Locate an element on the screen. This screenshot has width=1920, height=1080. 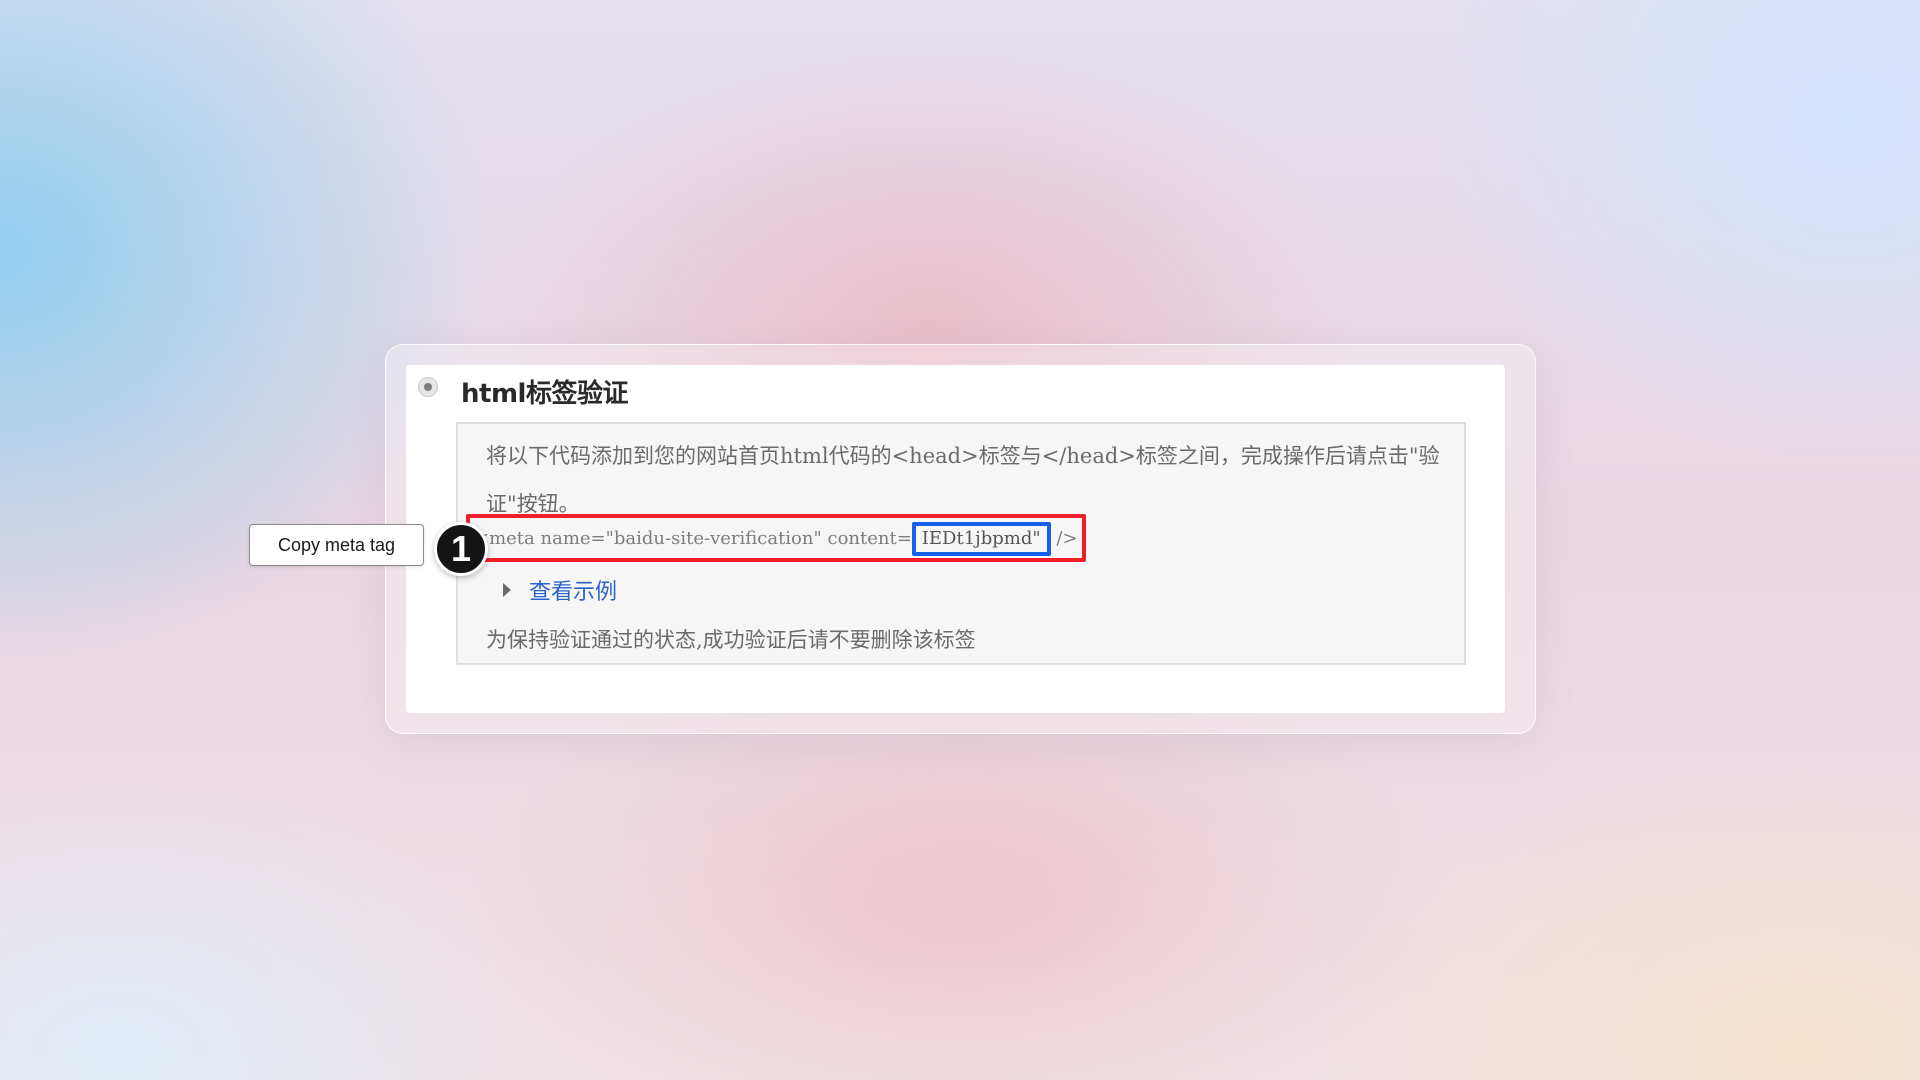
step-number-badge: 1 is located at coordinates (461, 549).